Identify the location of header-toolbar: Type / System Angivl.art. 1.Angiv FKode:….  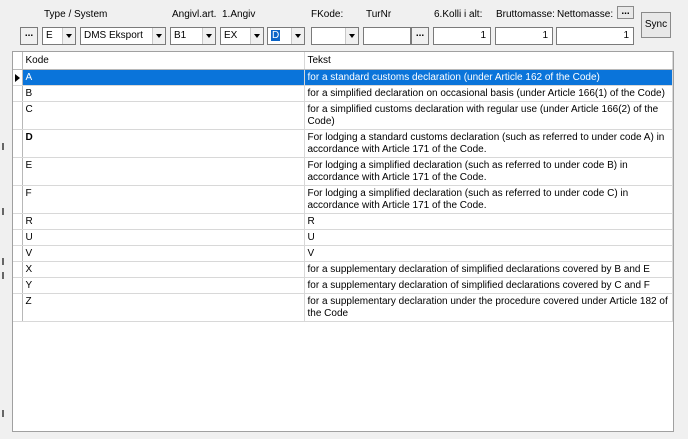
(344, 26).